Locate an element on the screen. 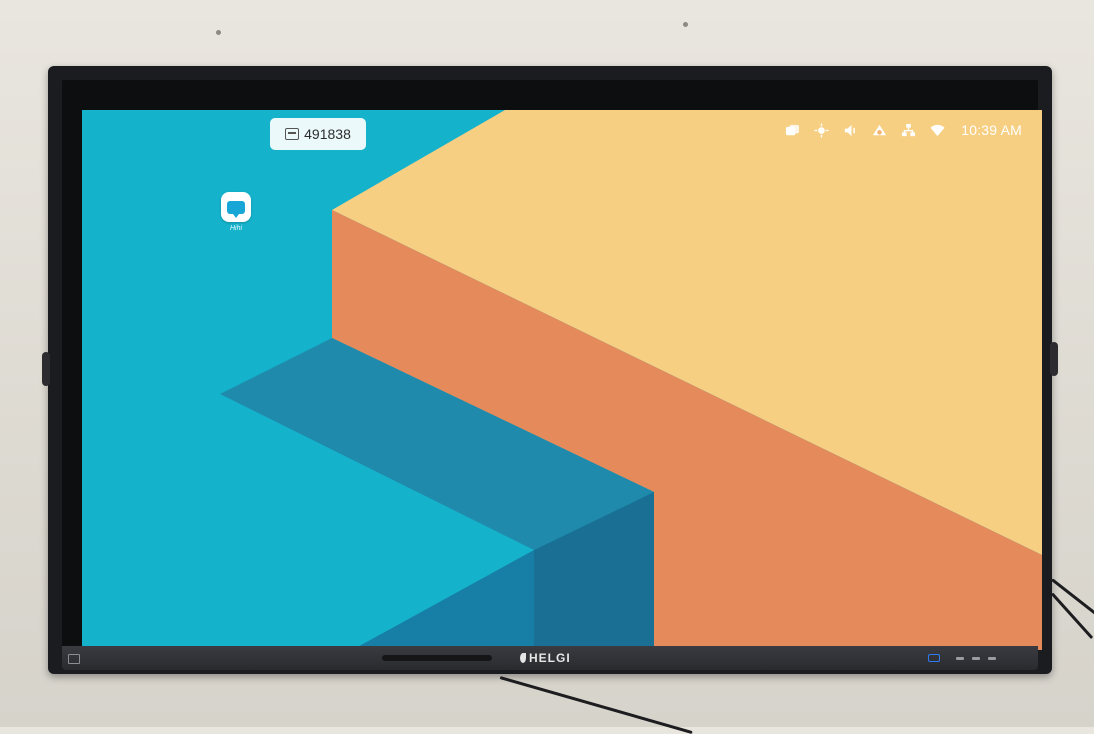 Image resolution: width=1094 pixels, height=734 pixels. speaker-grille is located at coordinates (437, 658).